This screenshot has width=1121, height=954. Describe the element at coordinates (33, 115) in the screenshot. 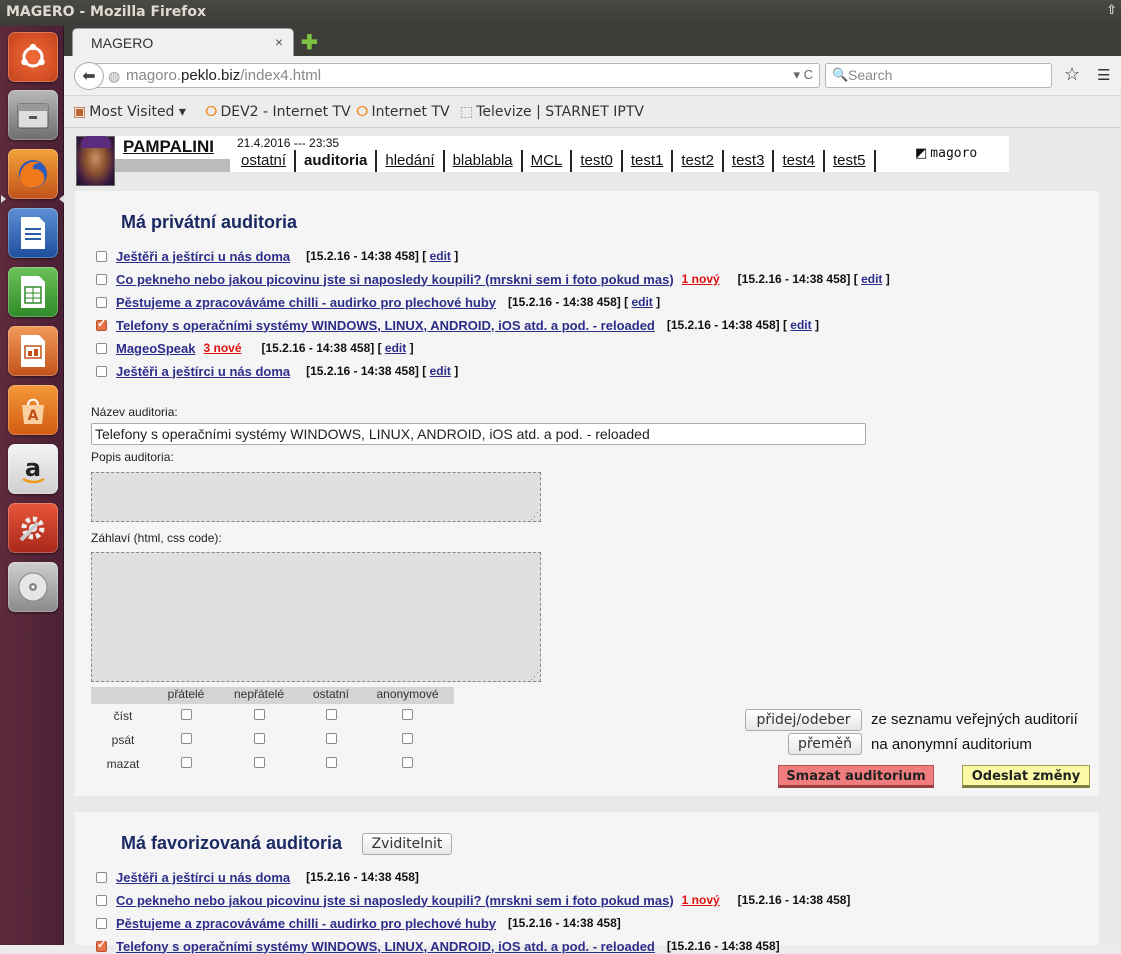

I see `files-icon` at that location.